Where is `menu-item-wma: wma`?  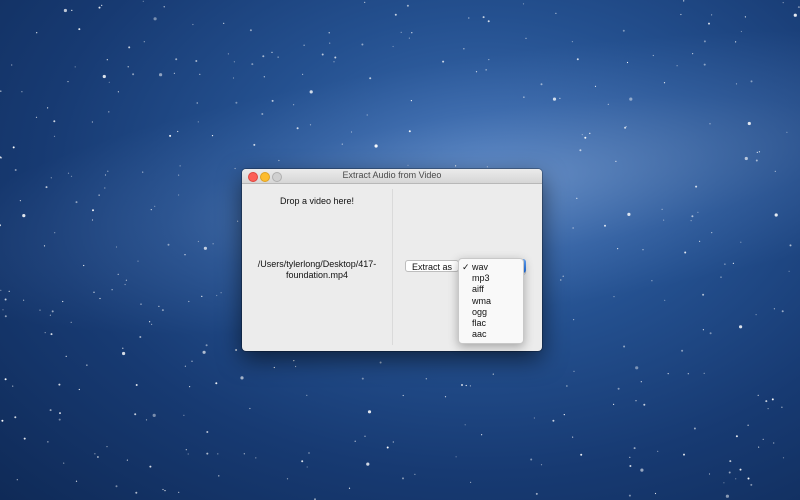
menu-item-wma: wma is located at coordinates (491, 301).